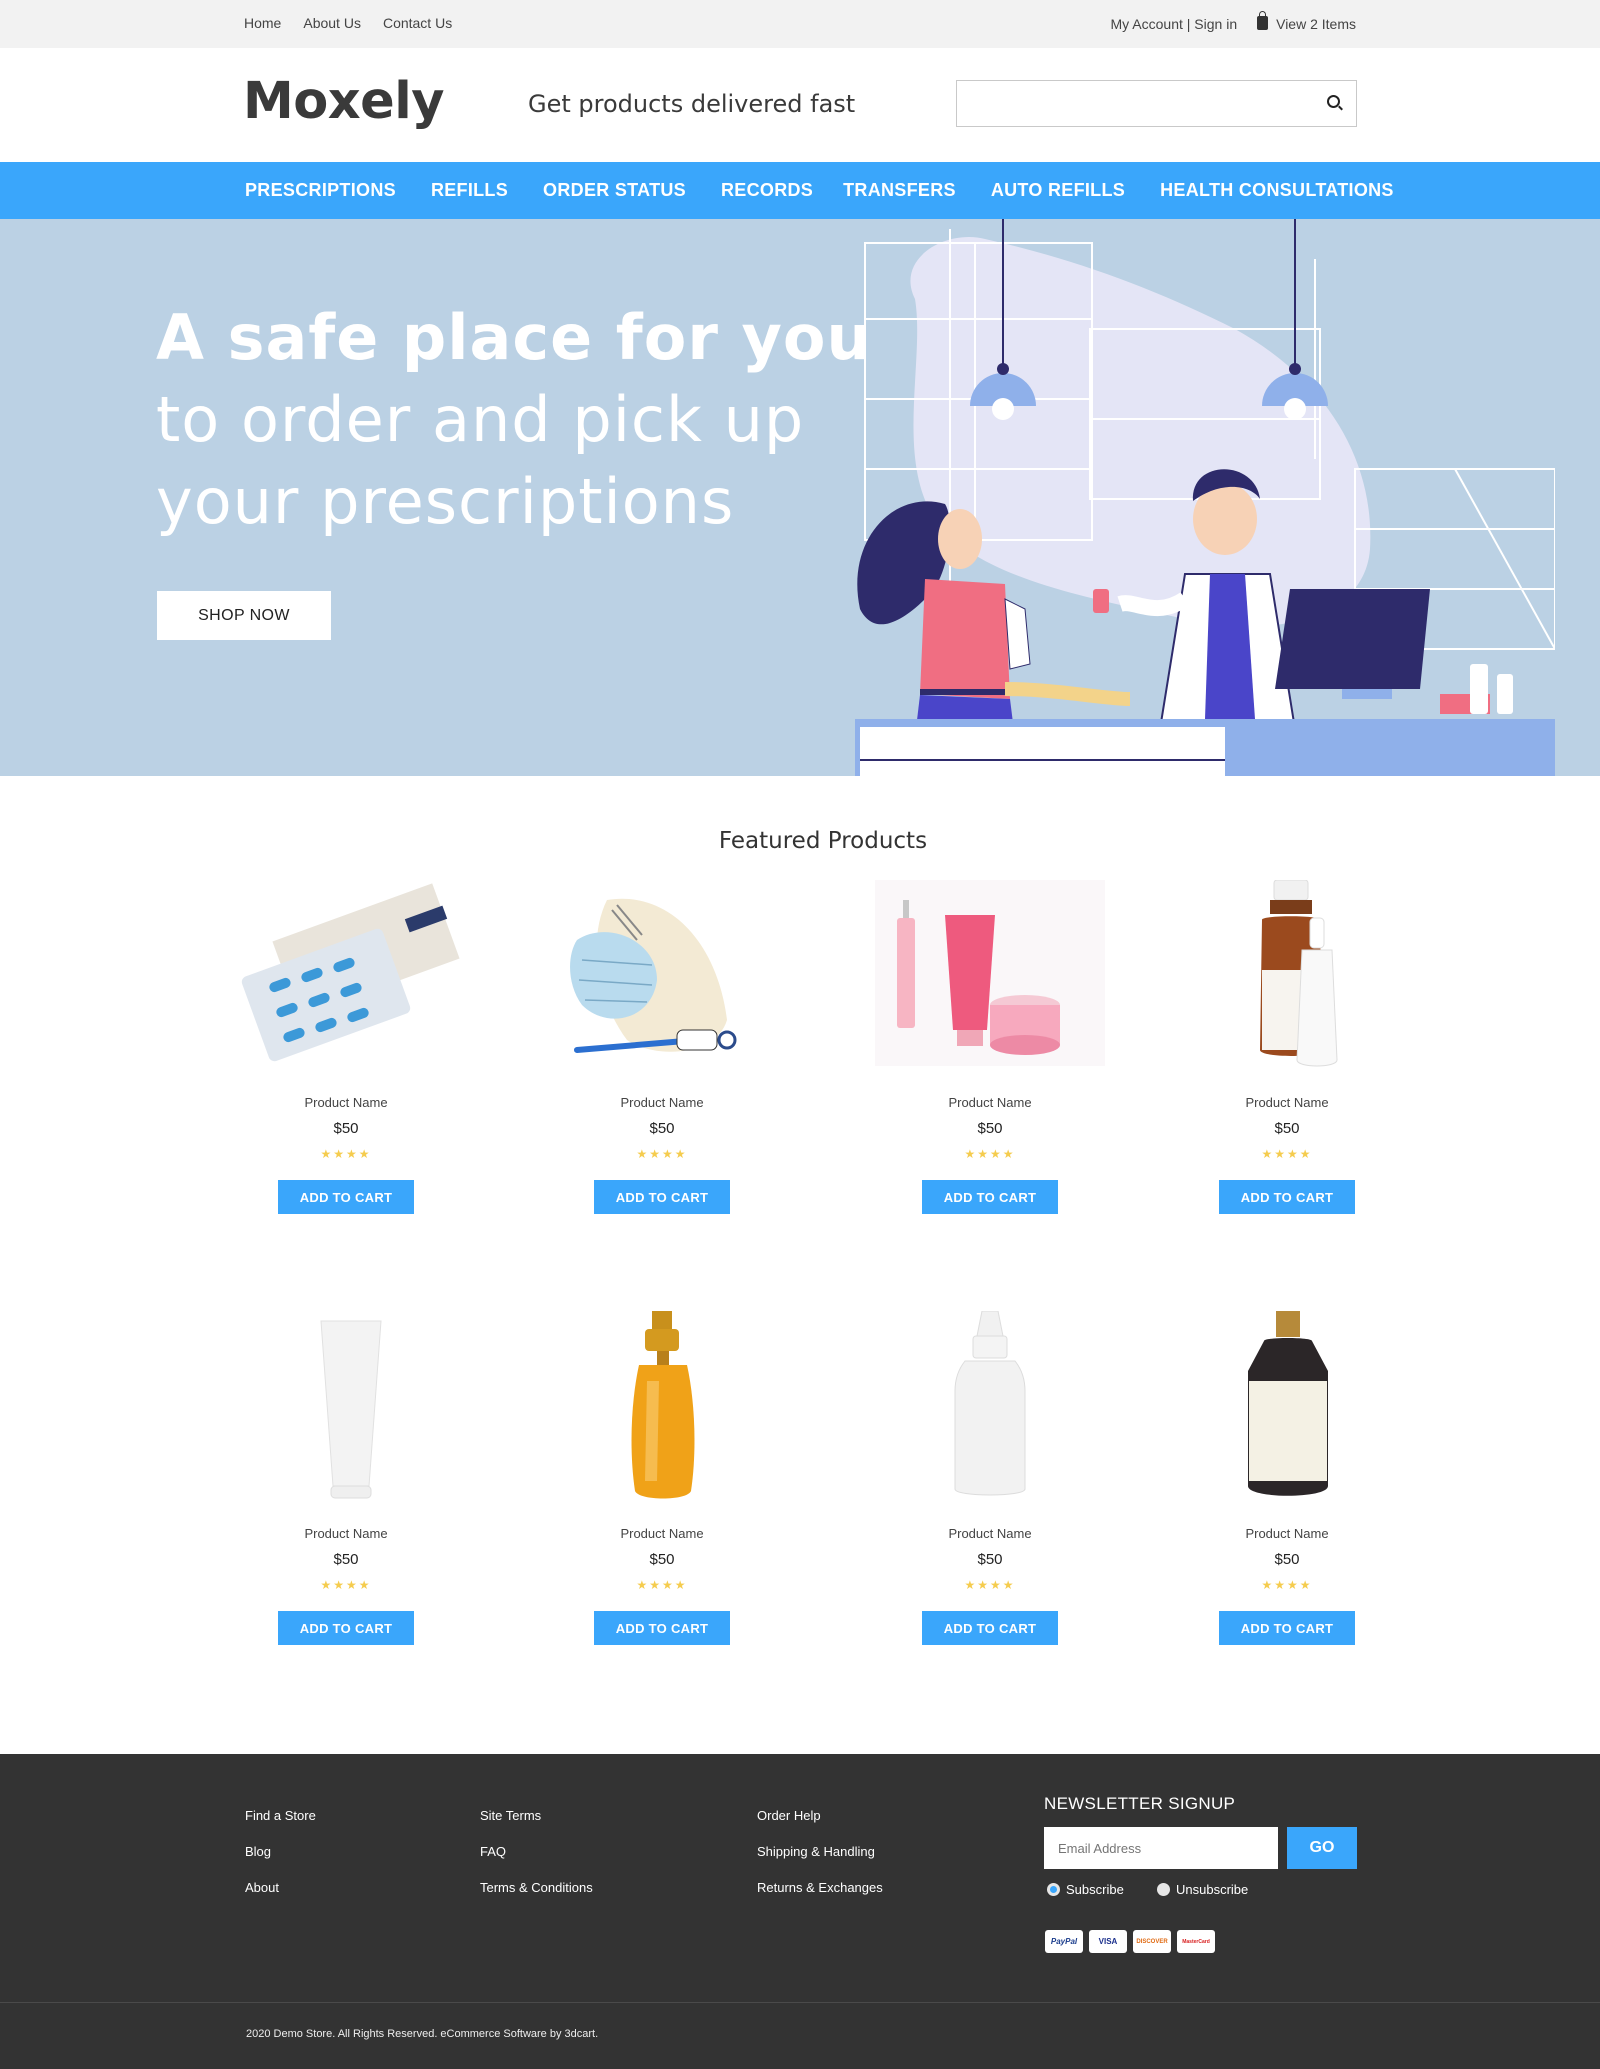 This screenshot has height=2069, width=1600. Describe the element at coordinates (536, 1888) in the screenshot. I see `terms-conditions-link: Terms & Conditions` at that location.